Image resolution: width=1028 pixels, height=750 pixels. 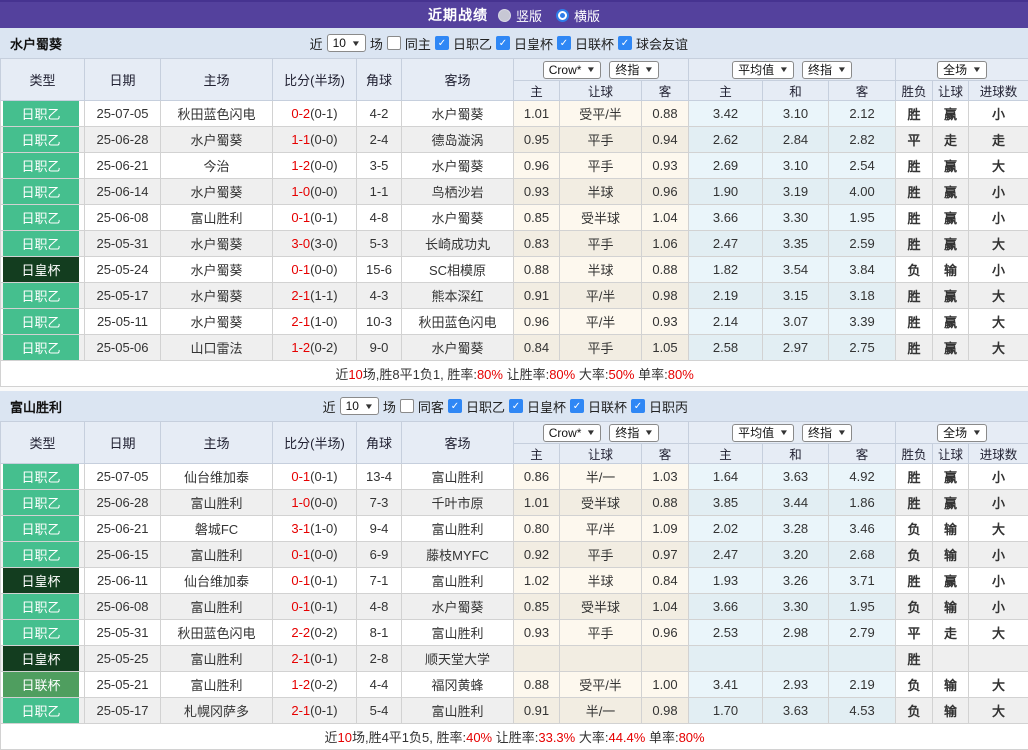 I want to click on layout-radio-selected: 横版, so click(x=578, y=15).